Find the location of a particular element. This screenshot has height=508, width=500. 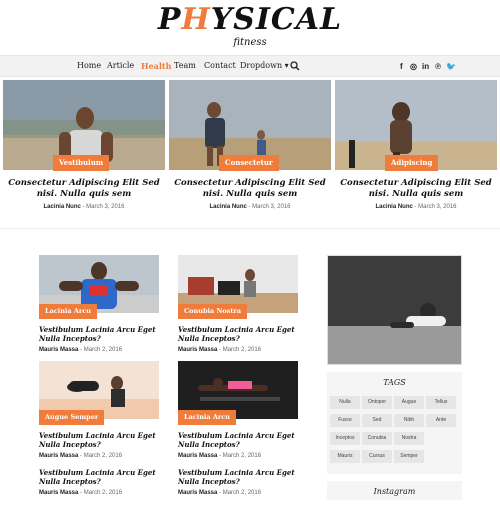

instagram-widget: Instagram is located at coordinates (394, 490).